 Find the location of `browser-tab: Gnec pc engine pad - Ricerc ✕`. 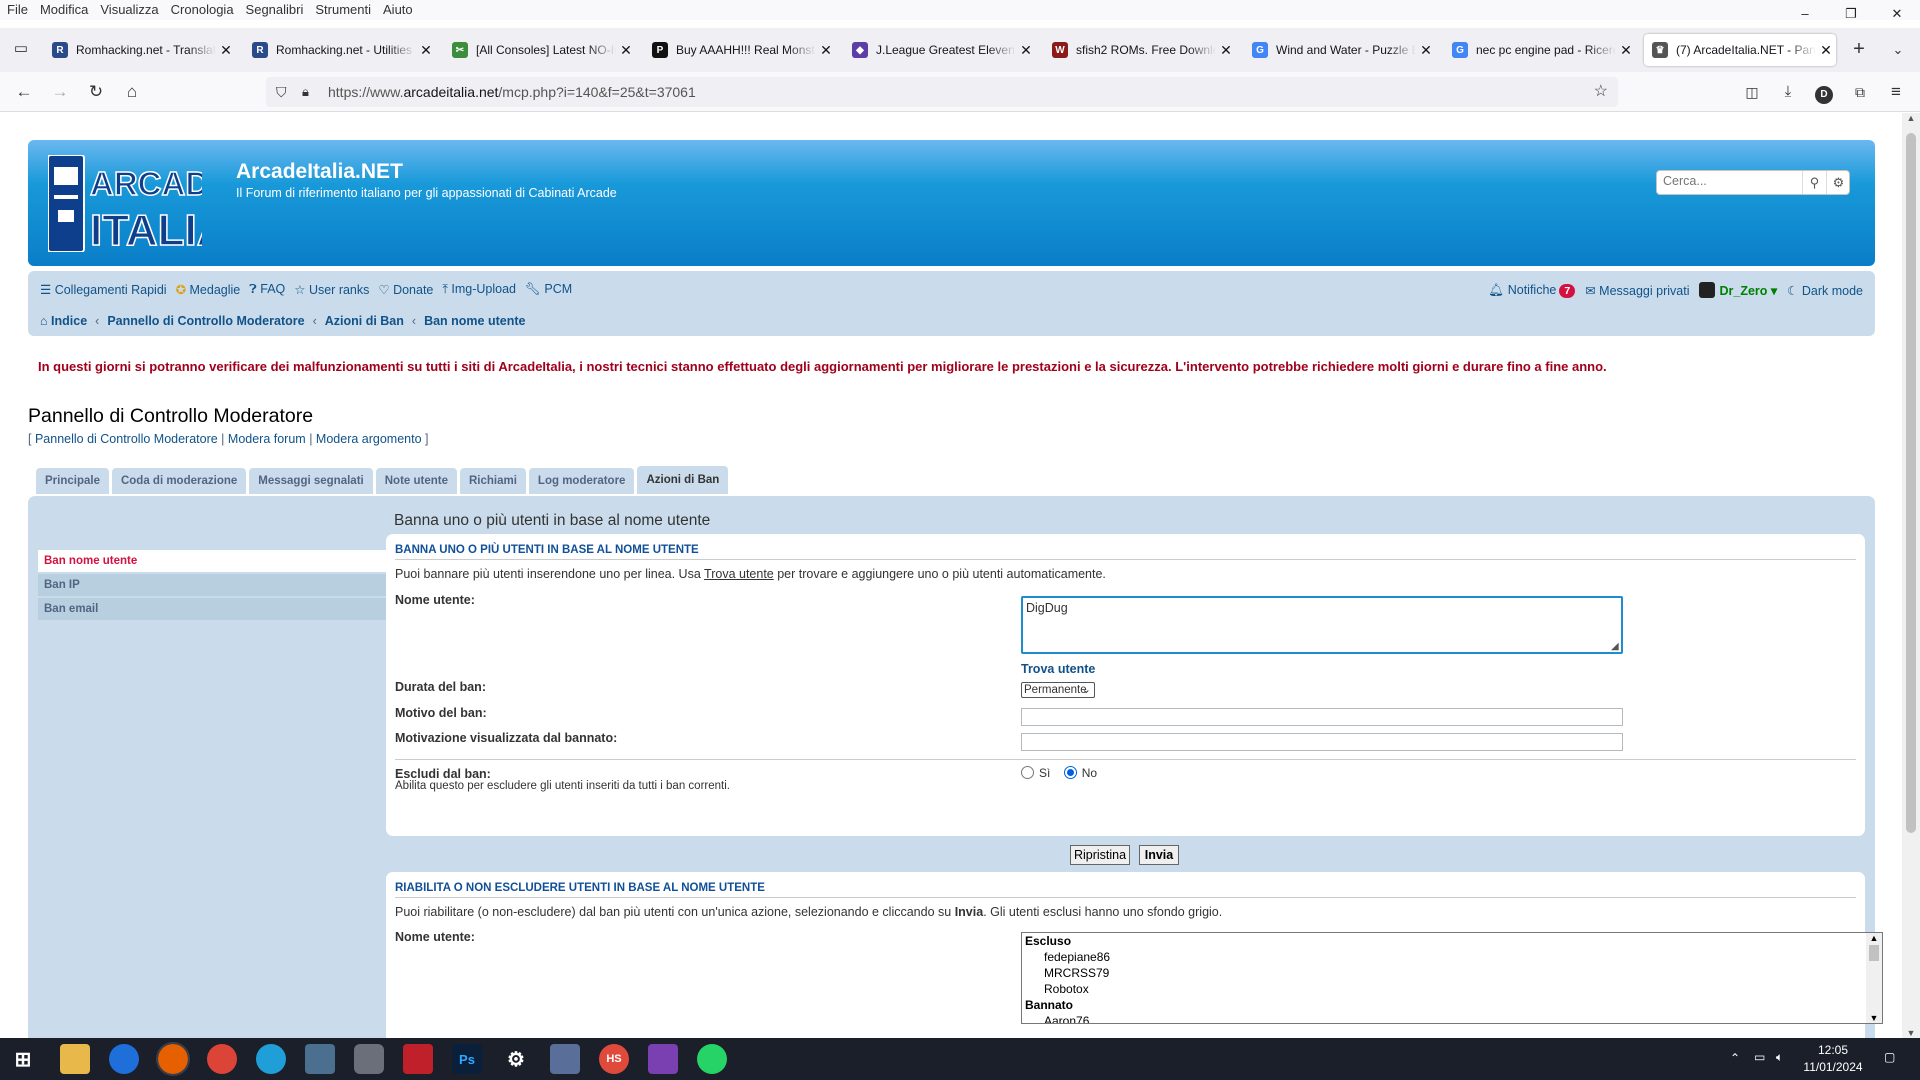

browser-tab: Gnec pc engine pad - Ricerc ✕ is located at coordinates (1540, 50).